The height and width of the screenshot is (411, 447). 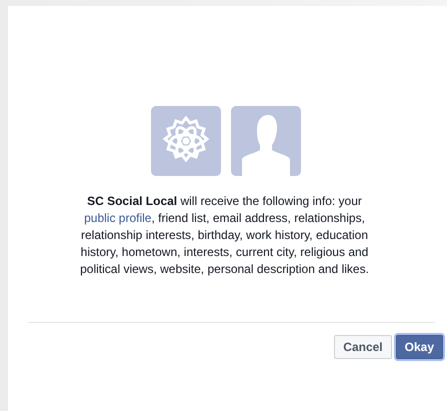 What do you see at coordinates (363, 347) in the screenshot?
I see `cancel-button: Cancel` at bounding box center [363, 347].